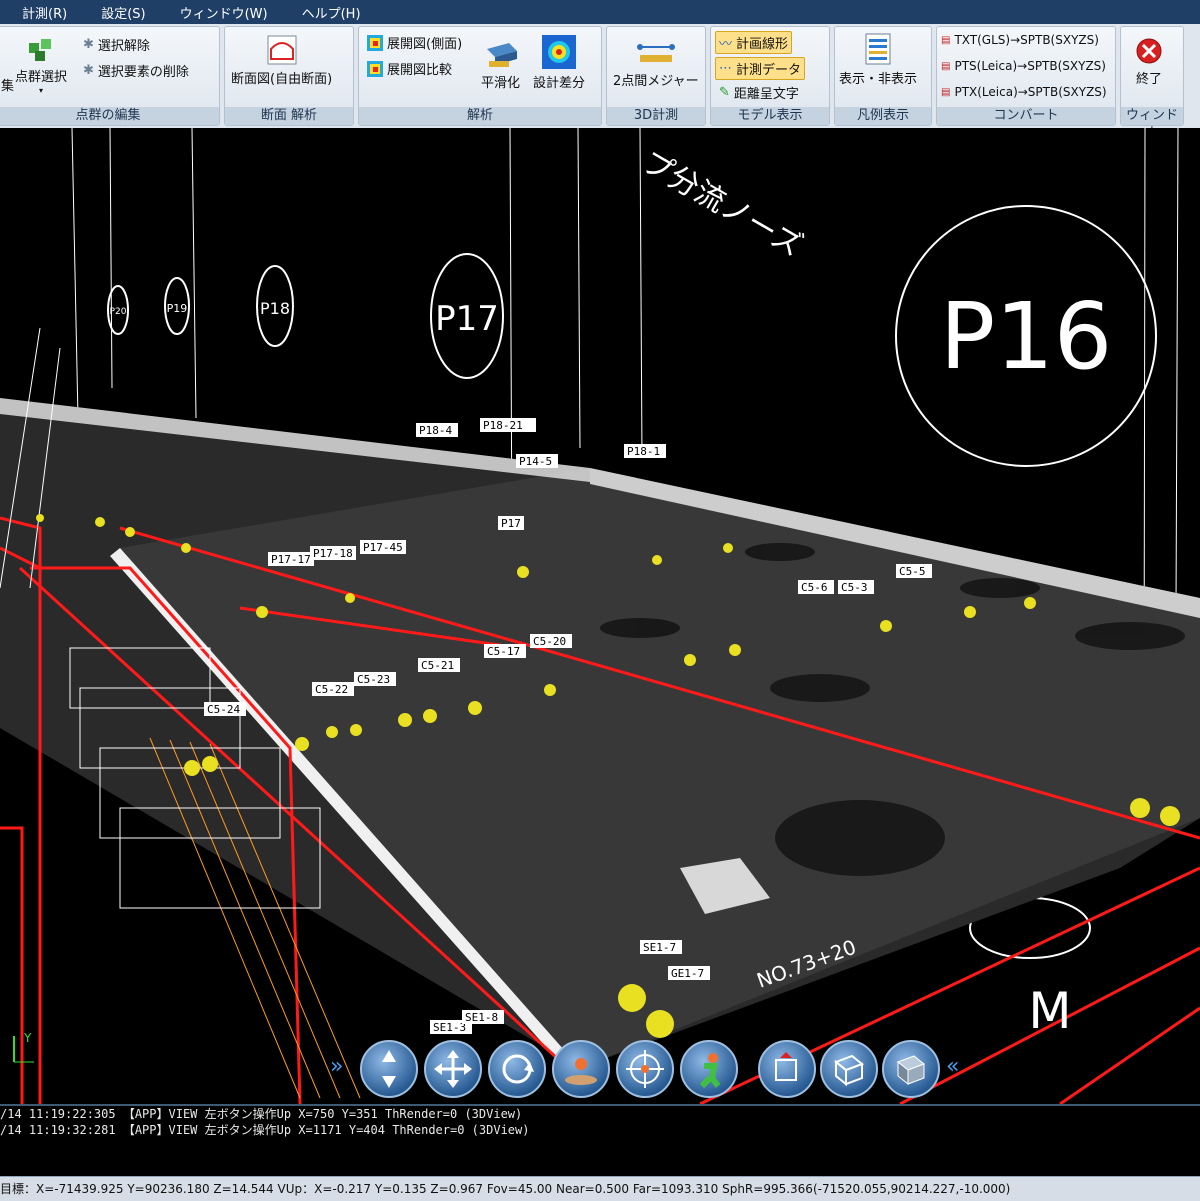 The image size is (1200, 1201). Describe the element at coordinates (389, 1069) in the screenshot. I see `zoom-button` at that location.